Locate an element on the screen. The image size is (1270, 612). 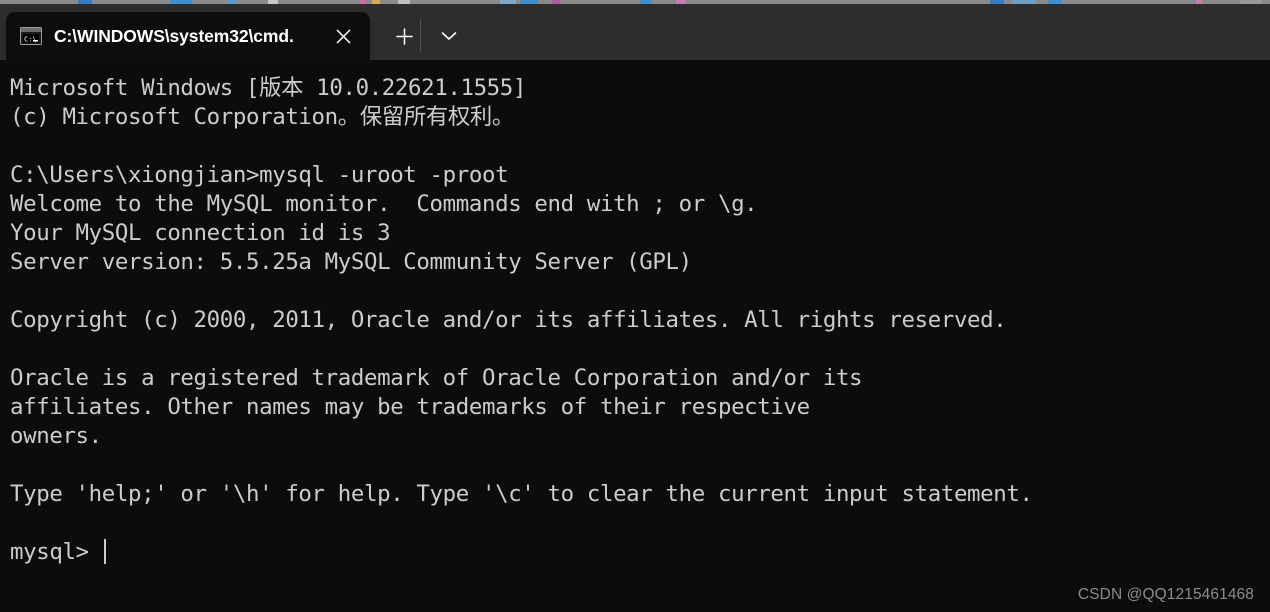
terminal-line-command: C:\Users\xiongjian>mysql -uroot -proot is located at coordinates (259, 175).